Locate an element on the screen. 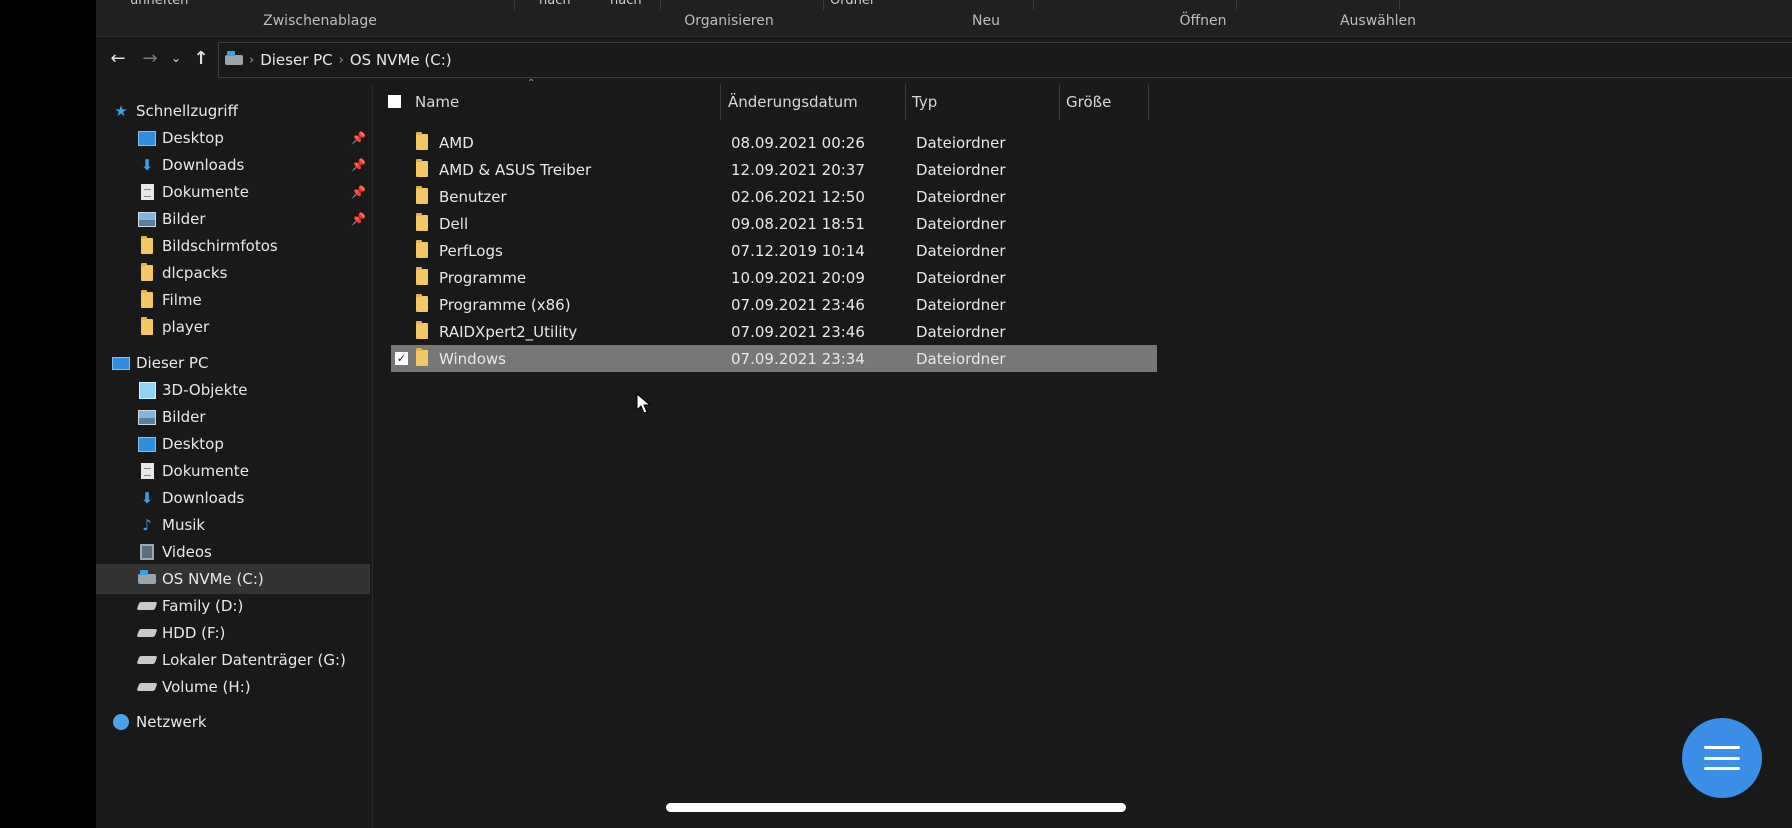  sidebar-item-dlcpacks: dlcpacks is located at coordinates (233, 273).